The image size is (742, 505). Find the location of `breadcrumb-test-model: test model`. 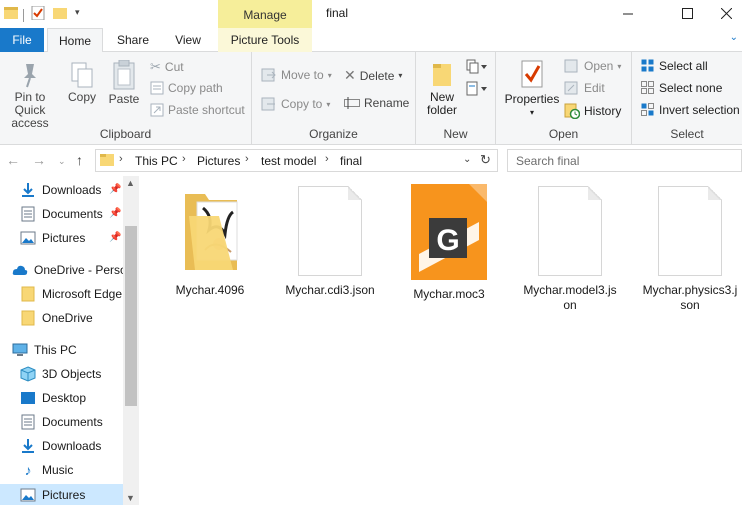

breadcrumb-test-model: test model is located at coordinates (288, 161).